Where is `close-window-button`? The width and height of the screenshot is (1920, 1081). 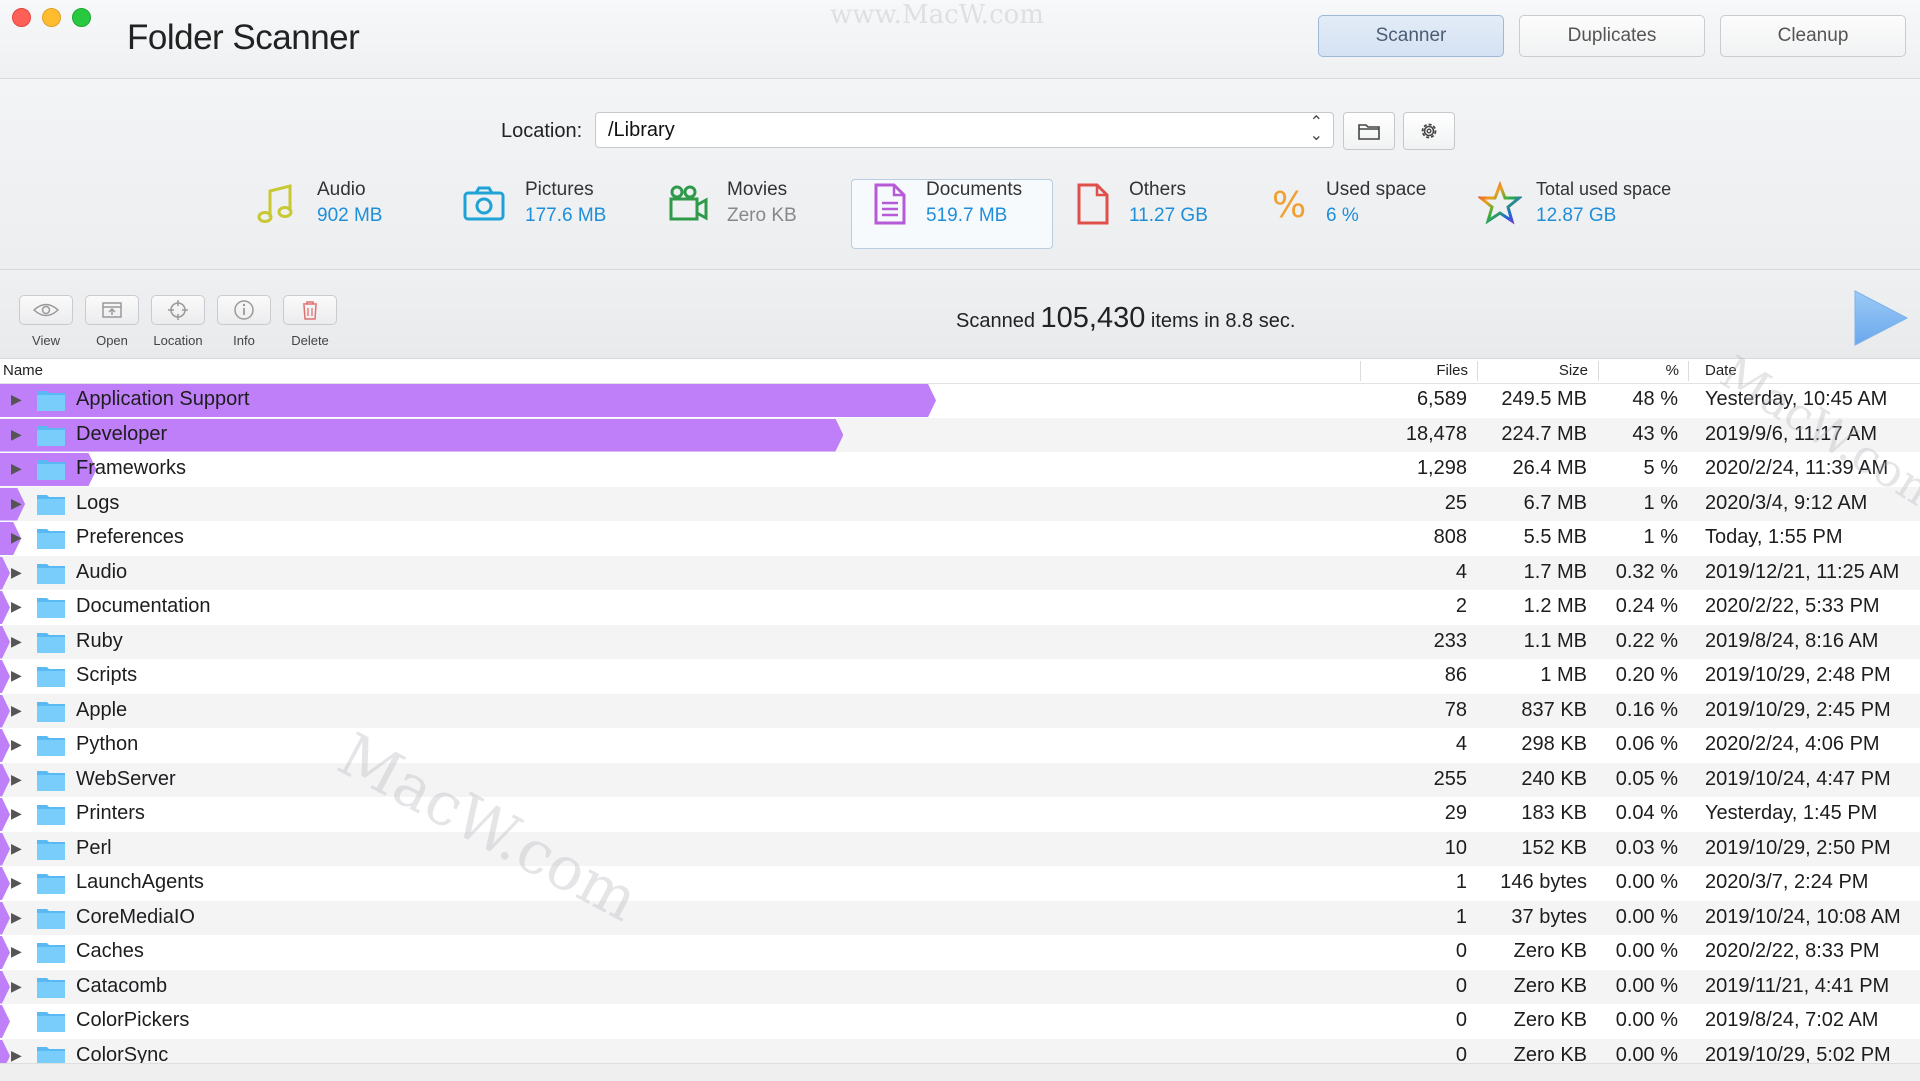 close-window-button is located at coordinates (21, 17).